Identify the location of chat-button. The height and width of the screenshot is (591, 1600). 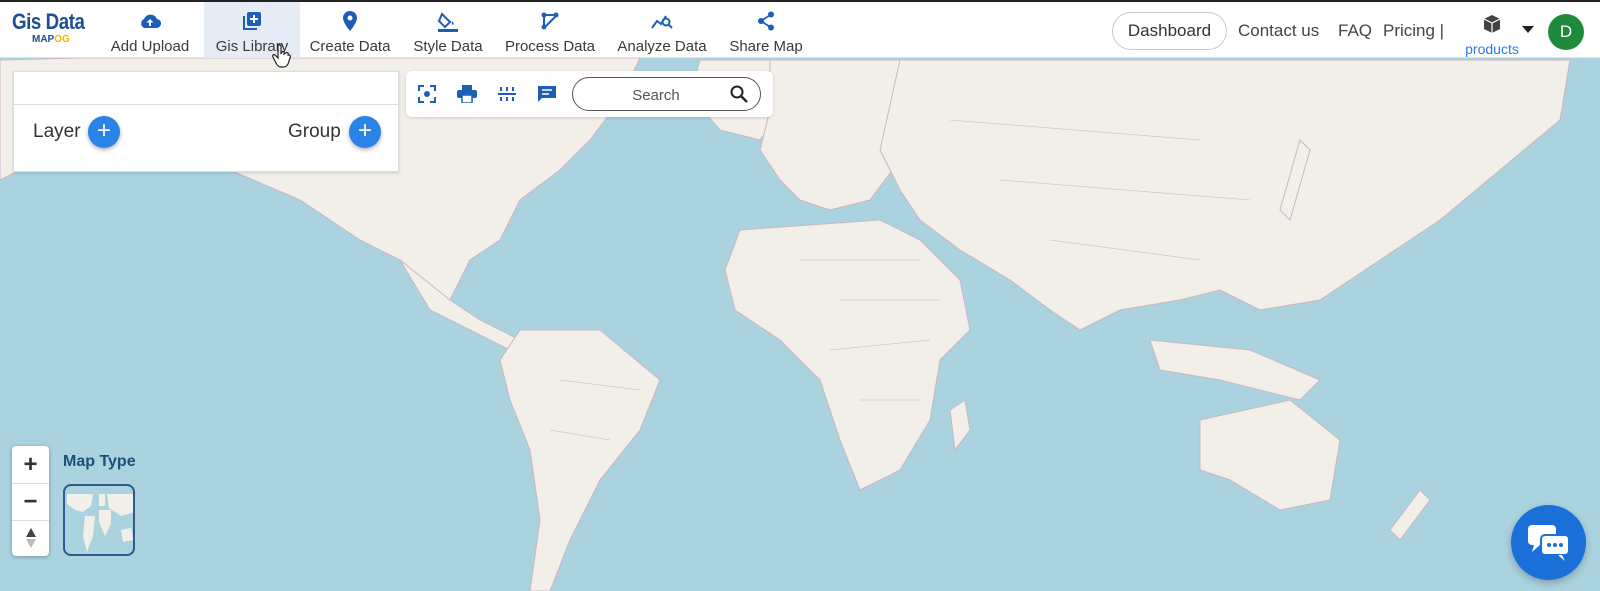
(1548, 542).